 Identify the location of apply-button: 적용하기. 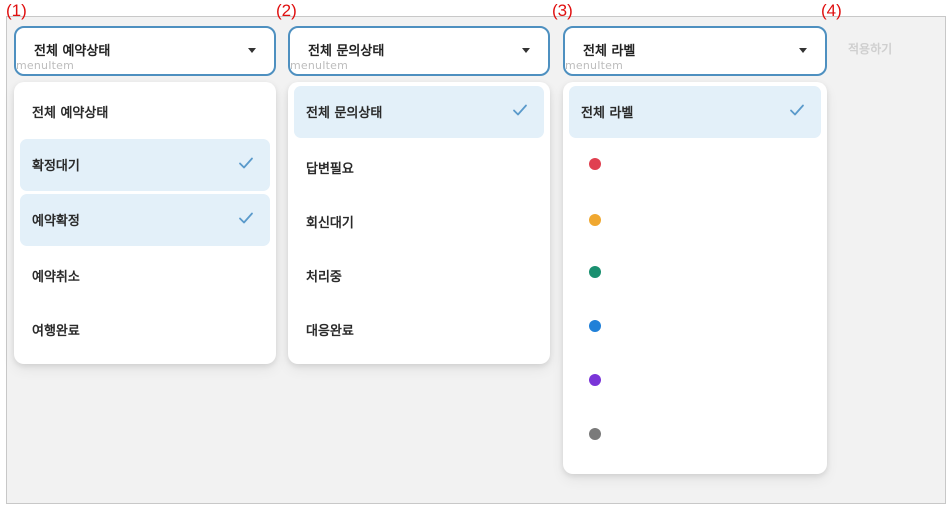
(870, 48).